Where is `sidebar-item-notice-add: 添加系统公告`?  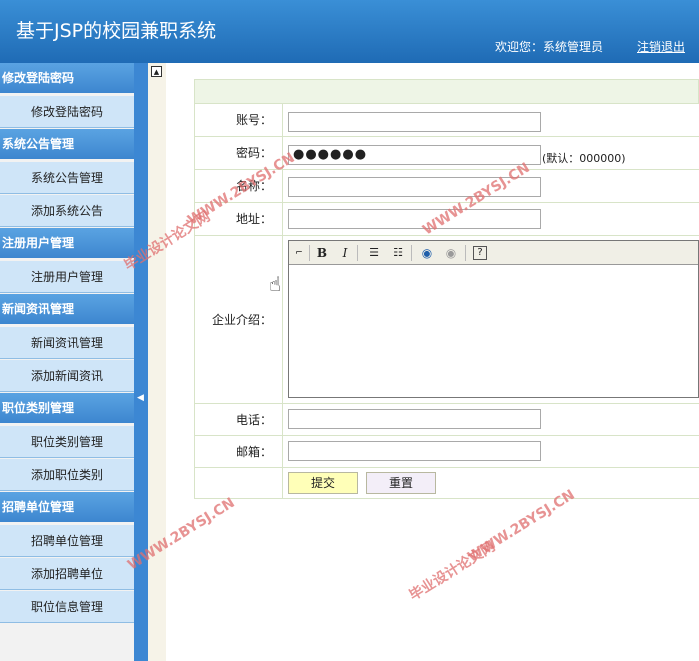
sidebar-item-notice-add: 添加系统公告 is located at coordinates (67, 211).